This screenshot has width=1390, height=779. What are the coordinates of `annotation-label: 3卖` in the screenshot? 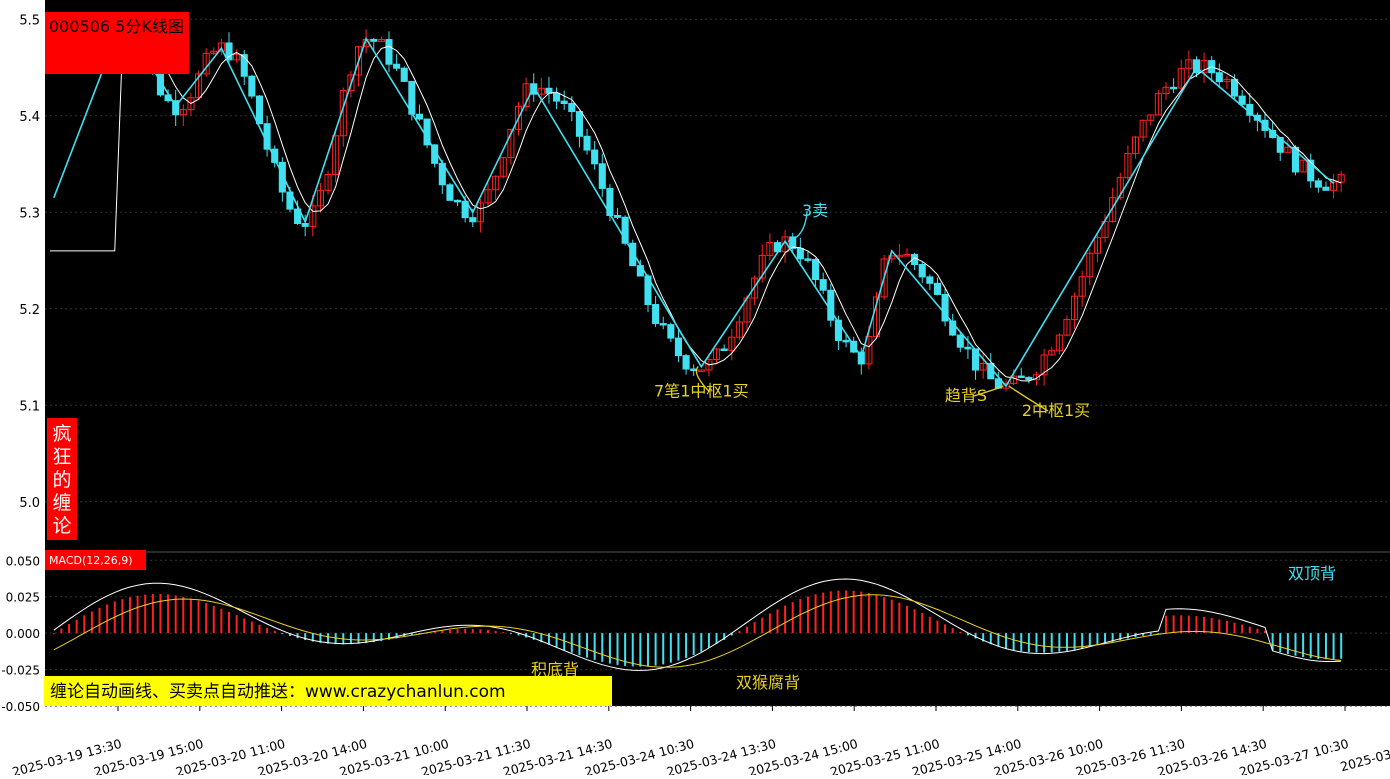 It's located at (815, 210).